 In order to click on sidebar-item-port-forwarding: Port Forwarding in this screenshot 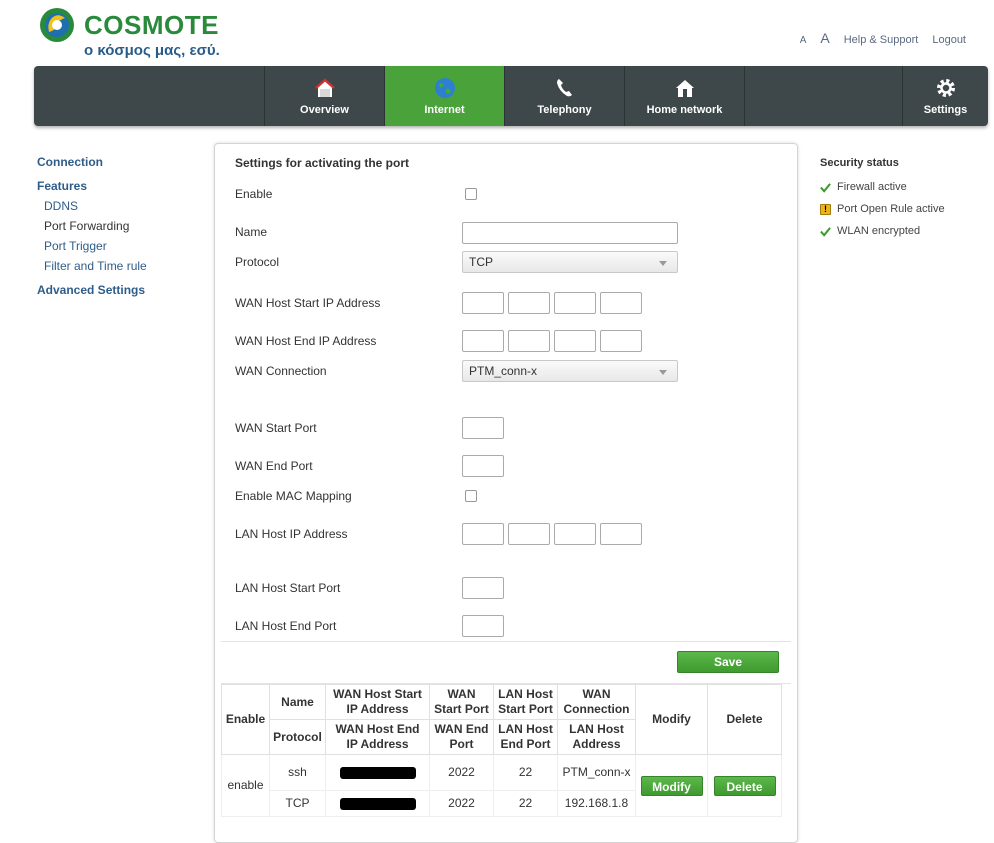, I will do `click(125, 226)`.